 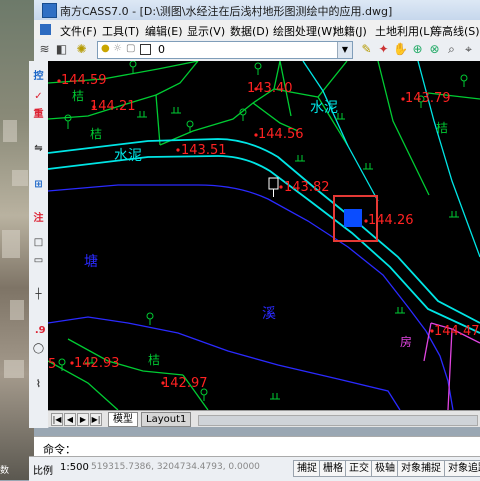 I want to click on pan-icon: ✋, so click(x=400, y=49).